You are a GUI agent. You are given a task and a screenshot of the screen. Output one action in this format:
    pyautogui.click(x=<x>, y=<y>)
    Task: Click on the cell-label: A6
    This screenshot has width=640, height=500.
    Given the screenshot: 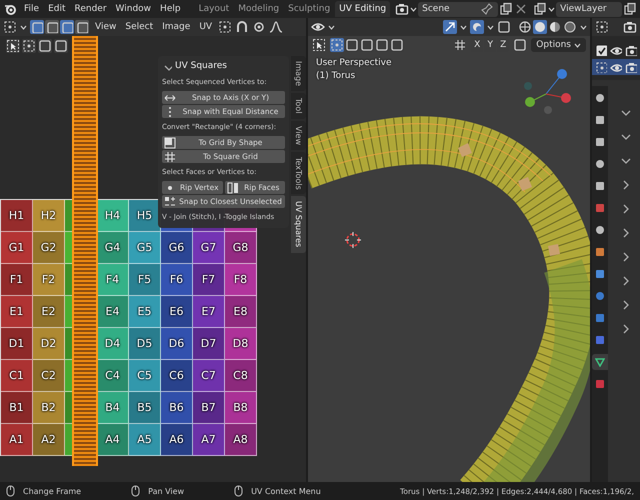 What is the action you would take?
    pyautogui.click(x=176, y=439)
    